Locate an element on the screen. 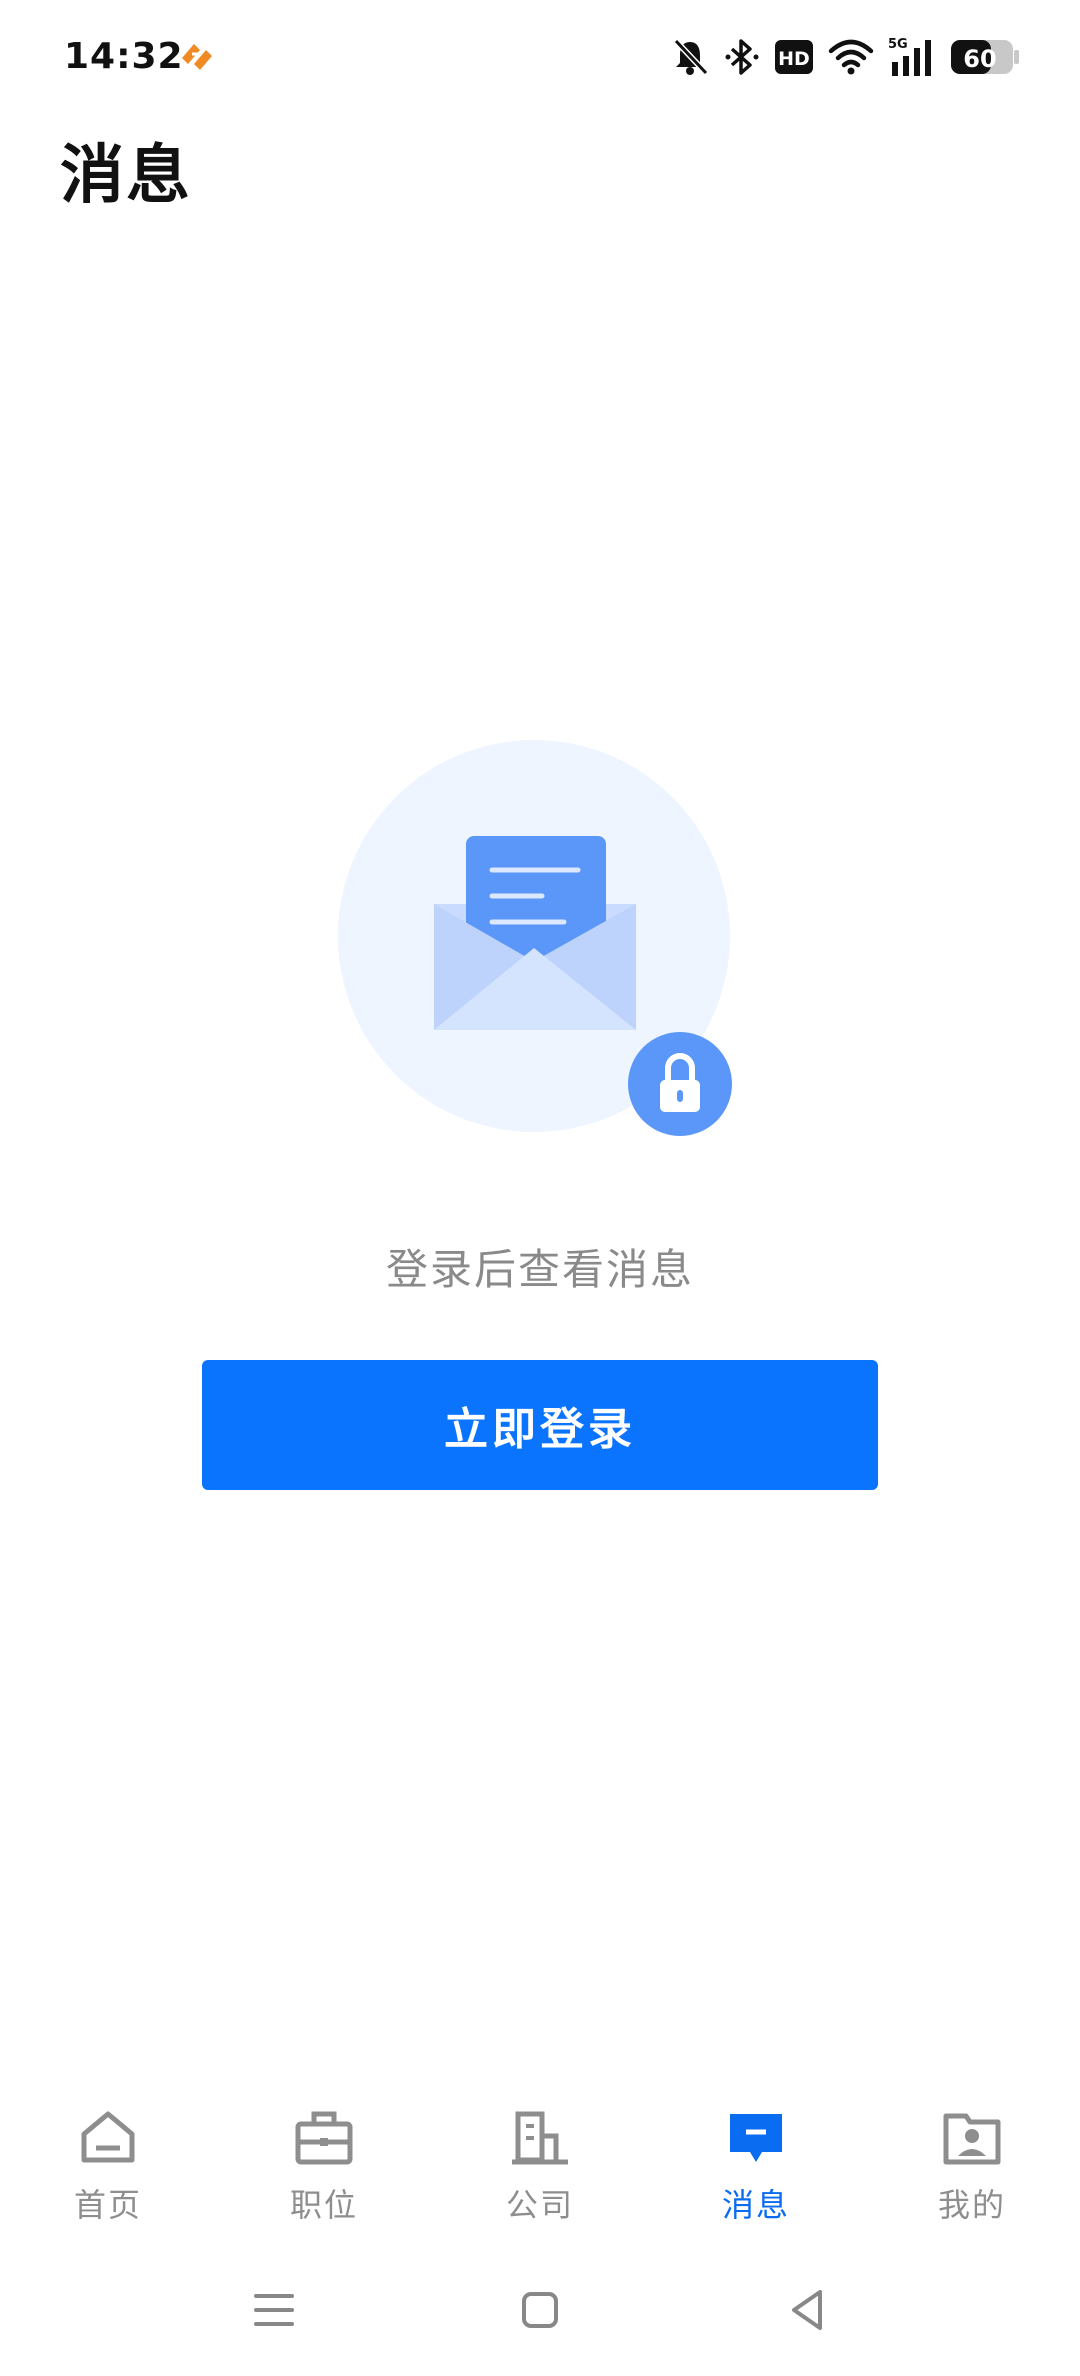  home-icon is located at coordinates (108, 2138).